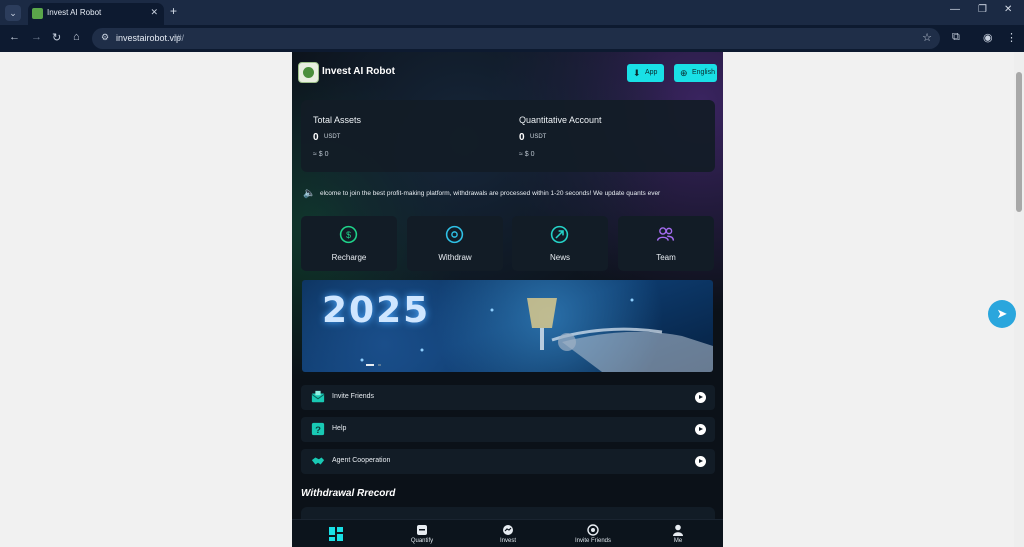 The width and height of the screenshot is (1024, 547). What do you see at coordinates (422, 541) in the screenshot?
I see `nav-quantify-label: Quantify` at bounding box center [422, 541].